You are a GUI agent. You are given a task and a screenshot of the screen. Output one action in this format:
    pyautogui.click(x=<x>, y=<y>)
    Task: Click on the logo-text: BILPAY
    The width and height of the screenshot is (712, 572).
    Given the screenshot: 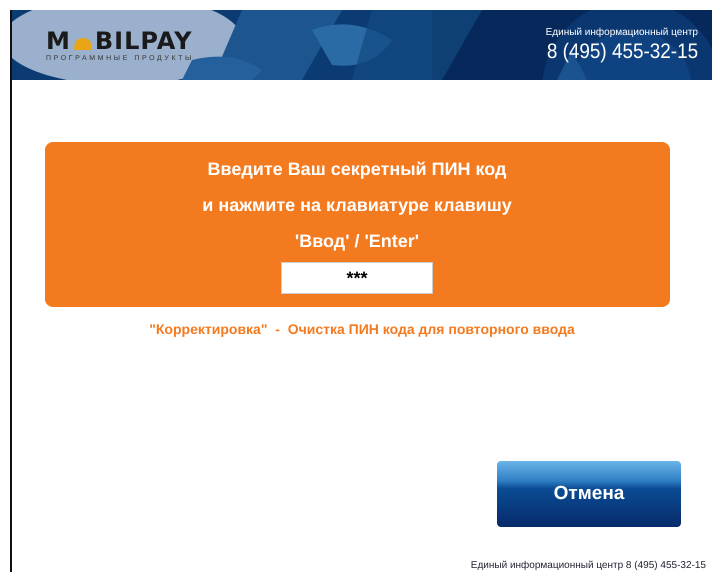 What is the action you would take?
    pyautogui.click(x=143, y=40)
    